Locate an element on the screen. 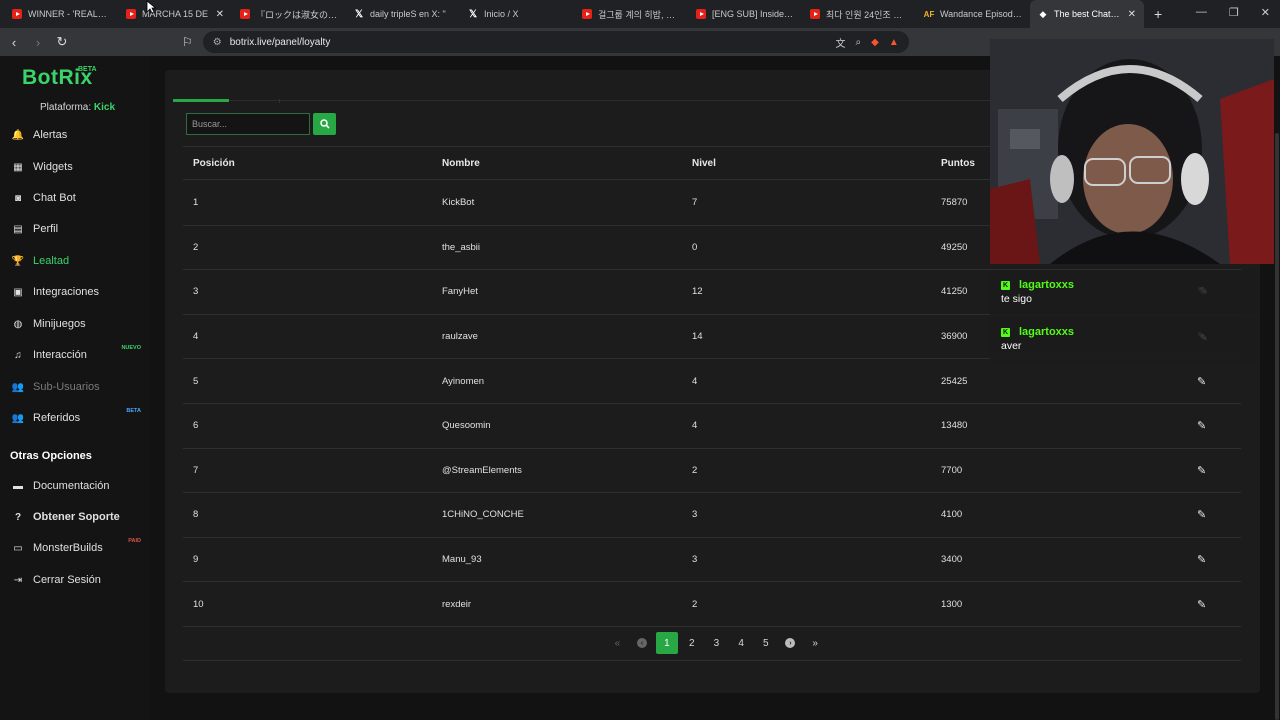 The width and height of the screenshot is (1280, 720). reload-button: ↻ is located at coordinates (62, 42).